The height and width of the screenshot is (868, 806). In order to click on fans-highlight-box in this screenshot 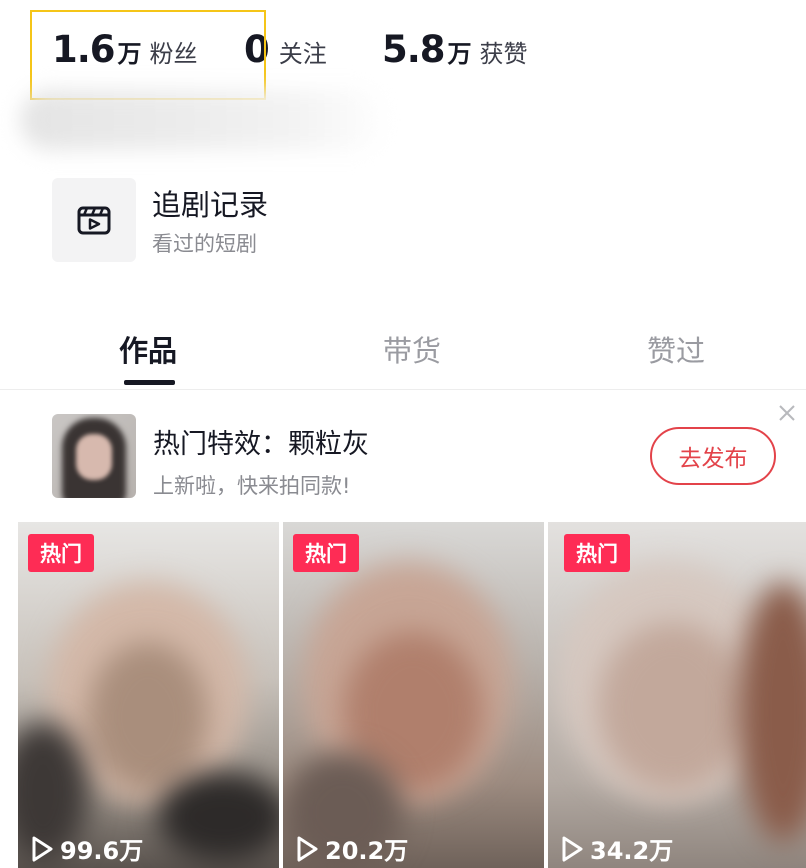, I will do `click(148, 55)`.